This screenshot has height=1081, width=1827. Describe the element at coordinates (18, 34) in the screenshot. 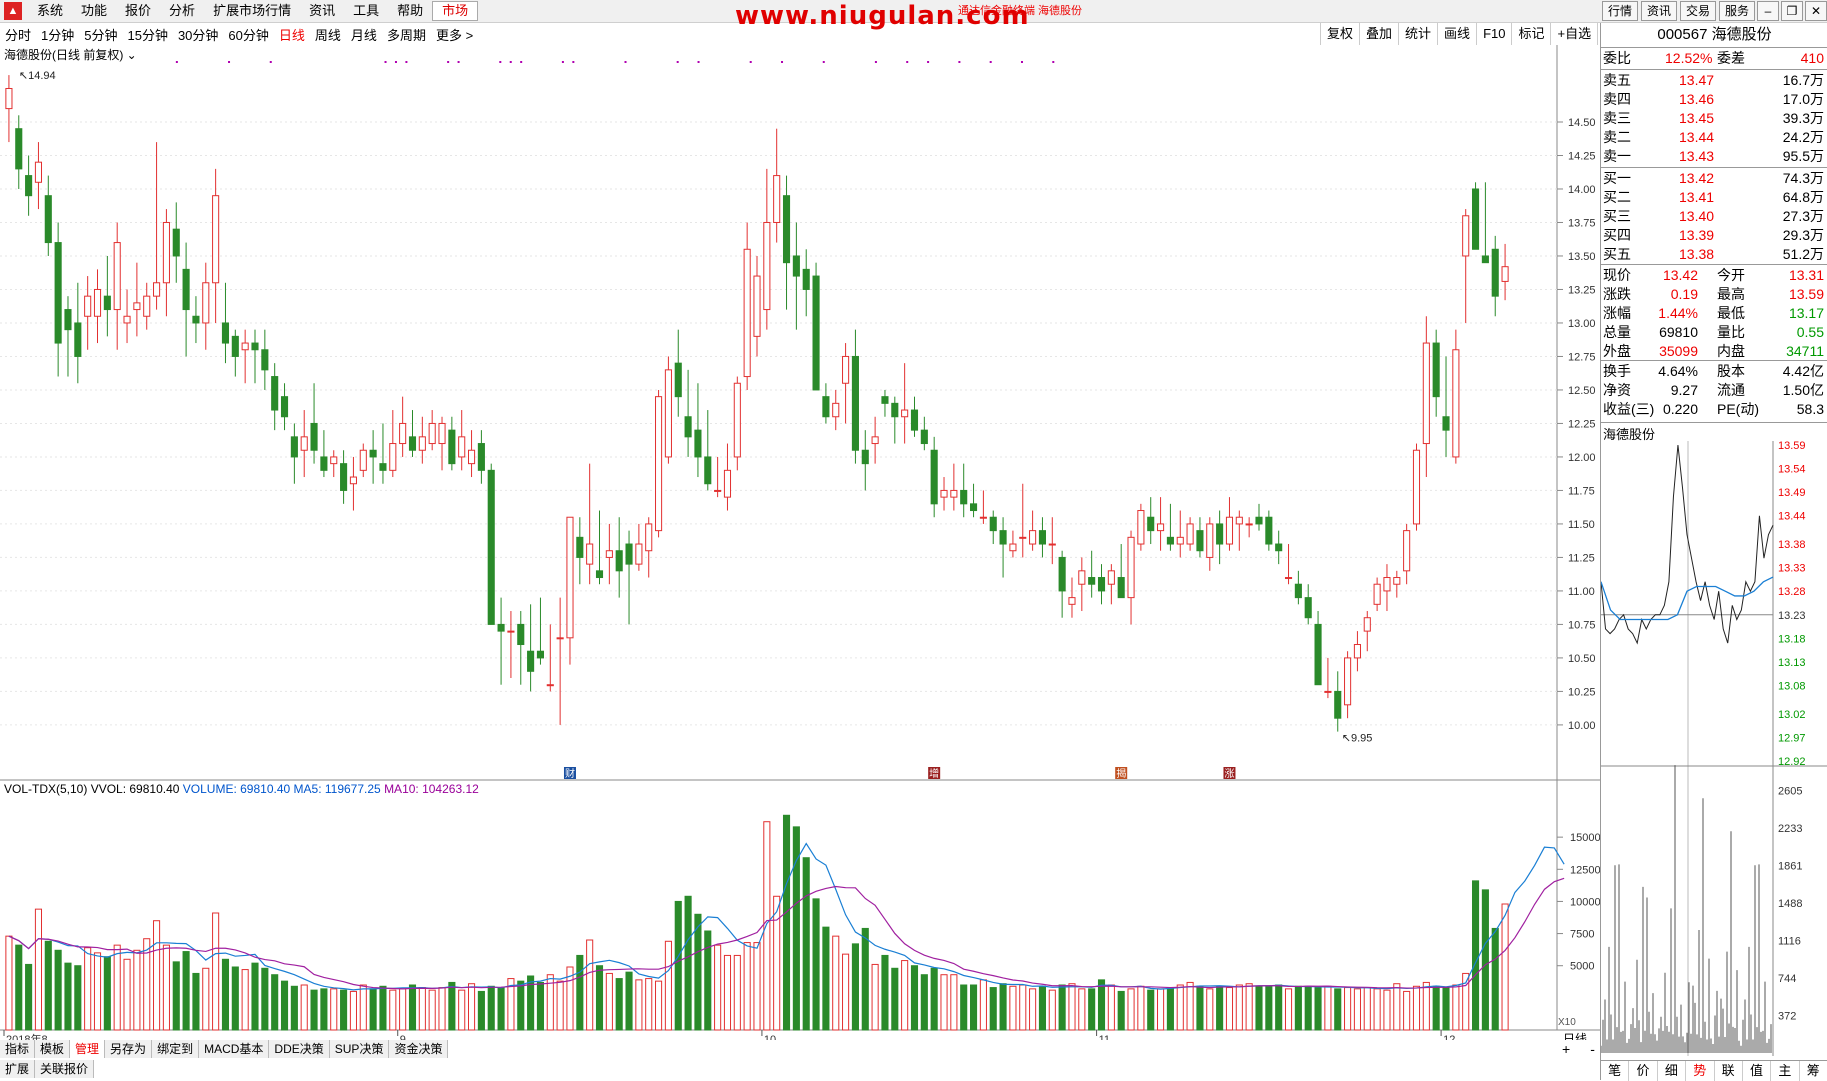

I see `period-intraday: 分时` at that location.